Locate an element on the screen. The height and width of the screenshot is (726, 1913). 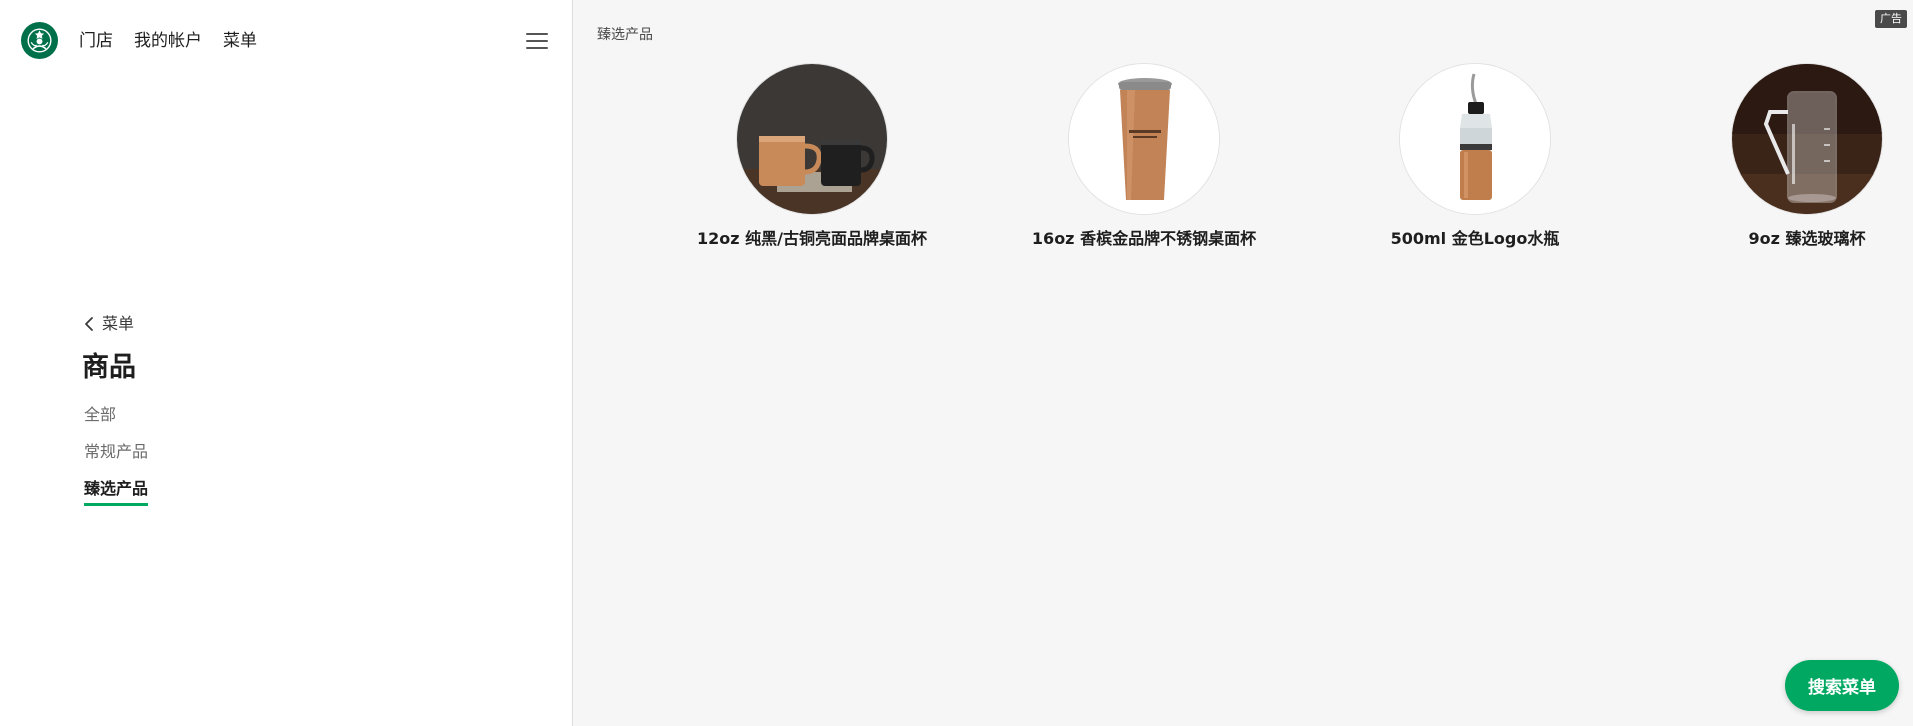
gold-water-bottle-photo is located at coordinates (1475, 139).